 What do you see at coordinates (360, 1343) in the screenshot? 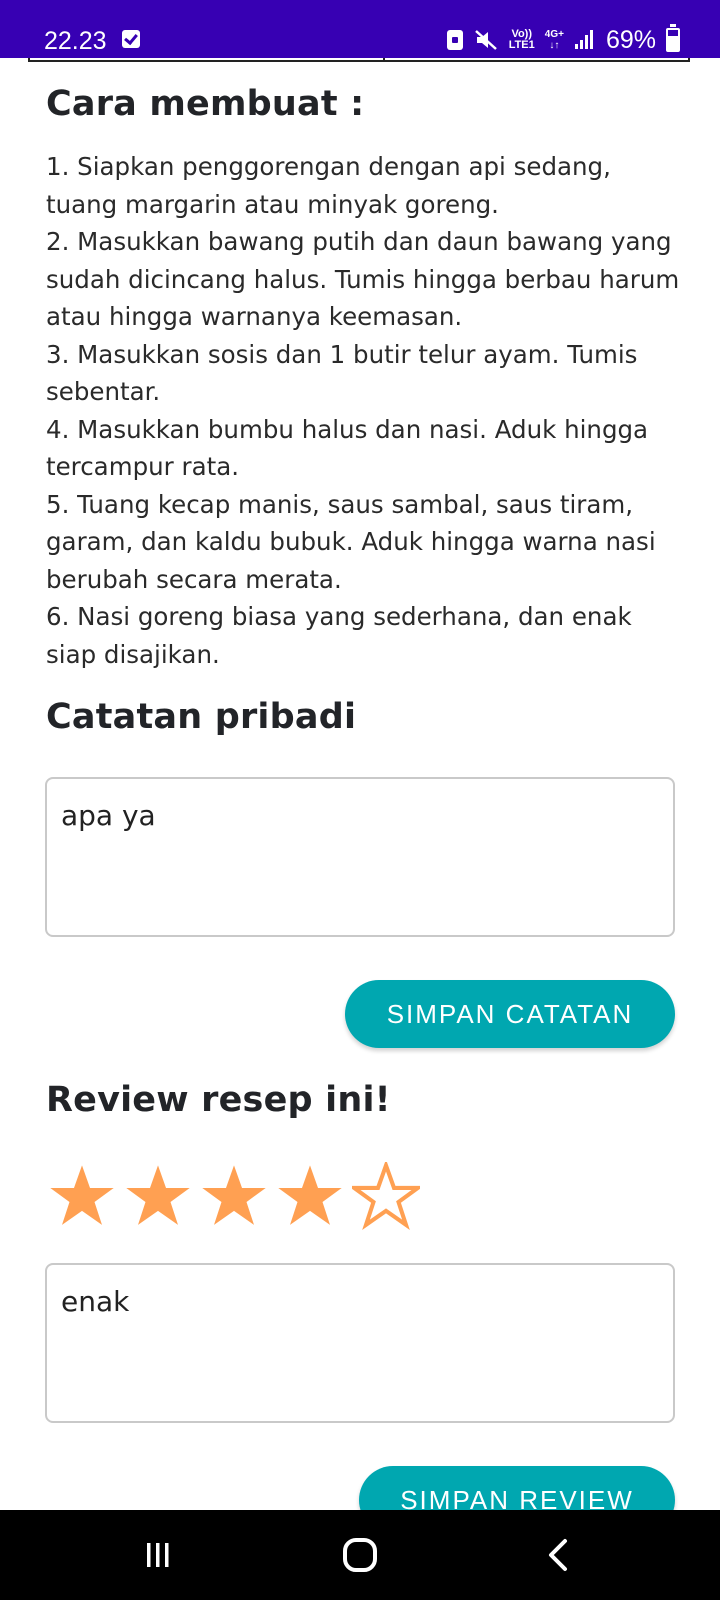
I see `review-input: enak` at bounding box center [360, 1343].